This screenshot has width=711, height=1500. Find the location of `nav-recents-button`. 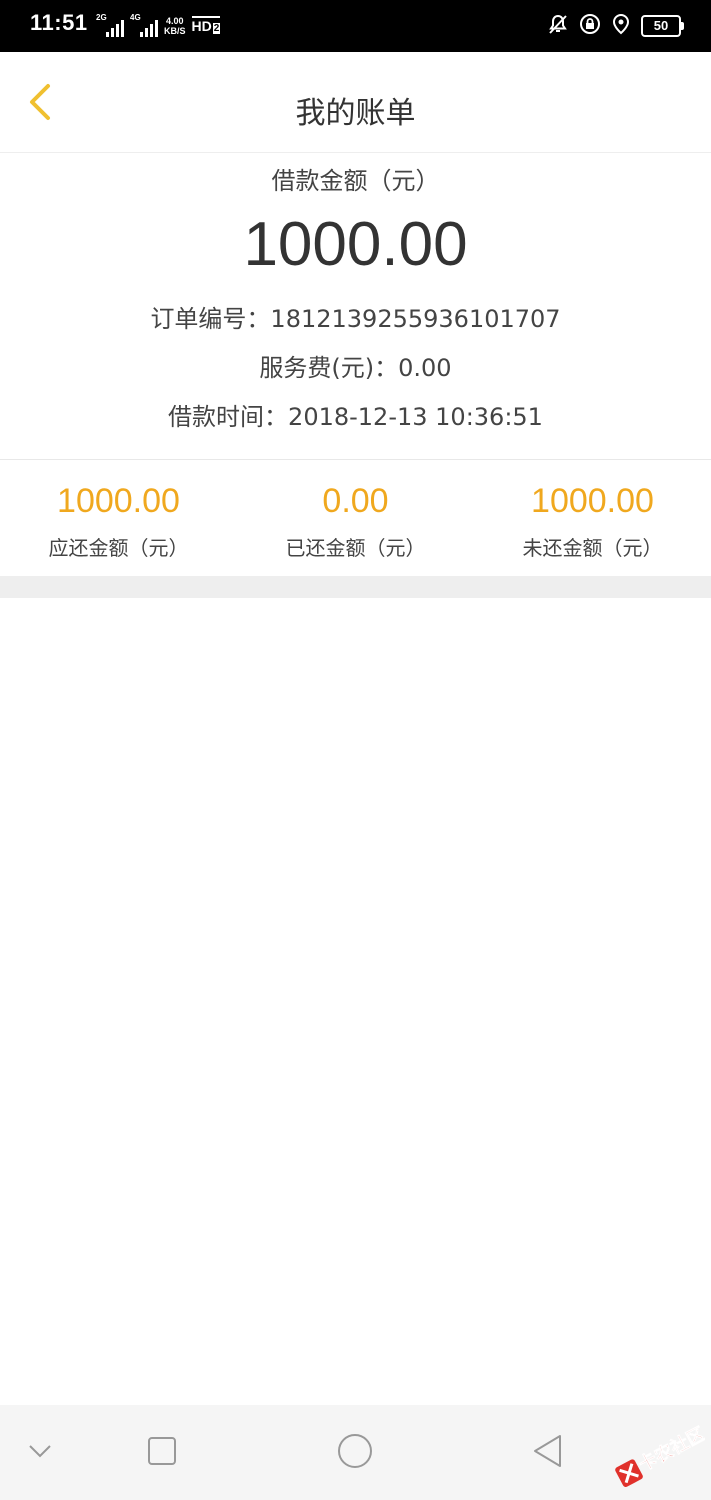

nav-recents-button is located at coordinates (162, 1453).